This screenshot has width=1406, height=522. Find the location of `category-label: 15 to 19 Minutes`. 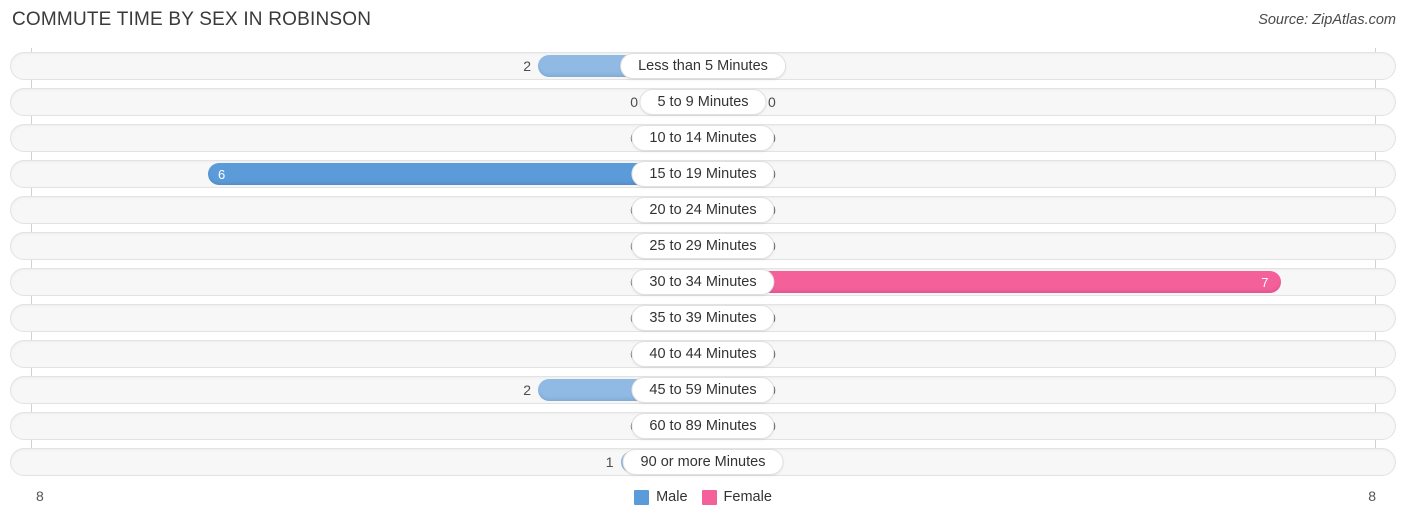

category-label: 15 to 19 Minutes is located at coordinates (703, 174).